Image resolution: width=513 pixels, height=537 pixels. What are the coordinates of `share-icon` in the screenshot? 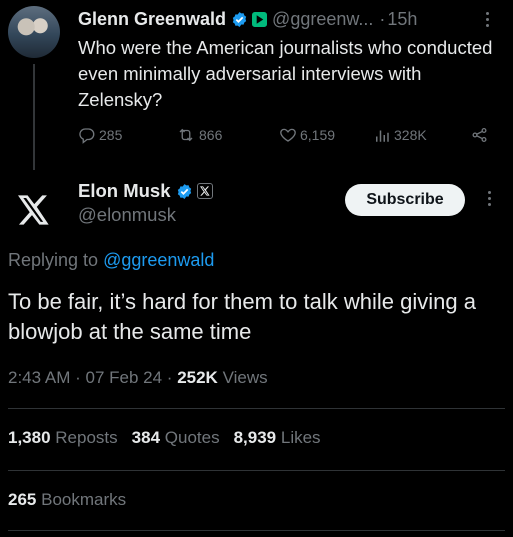 It's located at (479, 135).